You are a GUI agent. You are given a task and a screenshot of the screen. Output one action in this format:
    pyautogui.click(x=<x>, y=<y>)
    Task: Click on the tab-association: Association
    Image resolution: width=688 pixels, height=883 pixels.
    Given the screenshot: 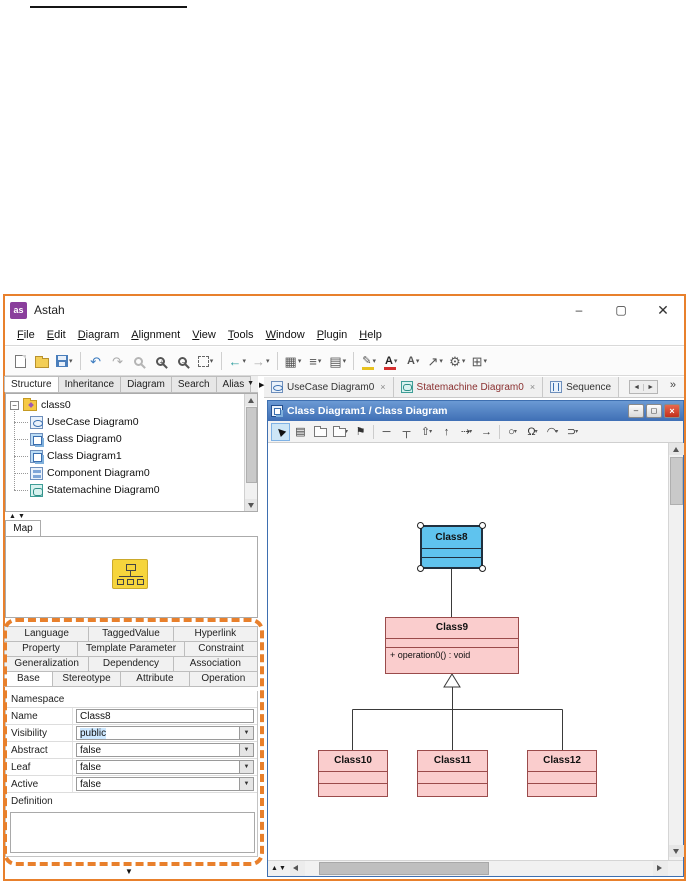 What is the action you would take?
    pyautogui.click(x=215, y=664)
    